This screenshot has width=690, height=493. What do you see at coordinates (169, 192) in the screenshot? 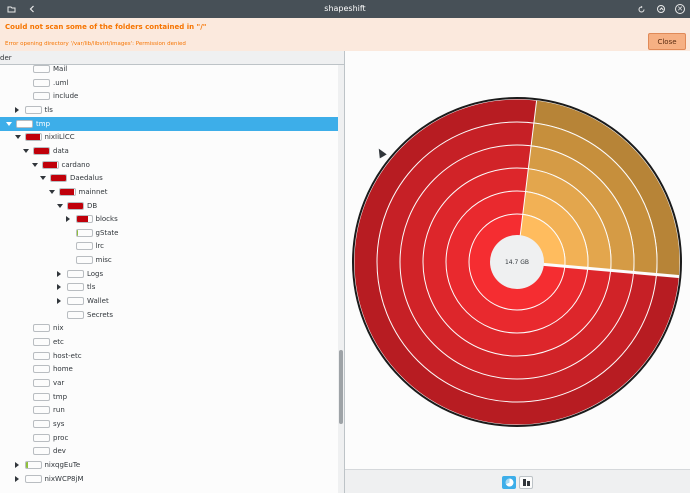
I see `tree-row: mainnet` at bounding box center [169, 192].